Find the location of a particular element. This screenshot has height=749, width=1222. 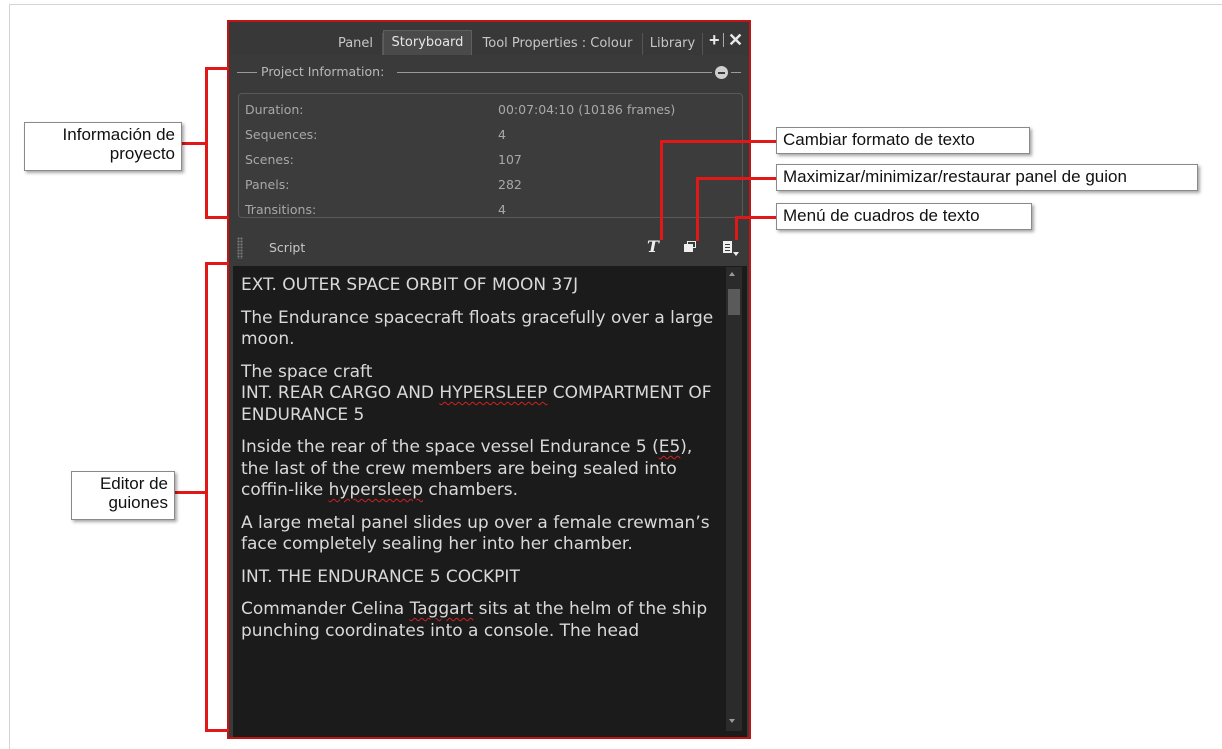

window-front-shape is located at coordinates (688, 248).